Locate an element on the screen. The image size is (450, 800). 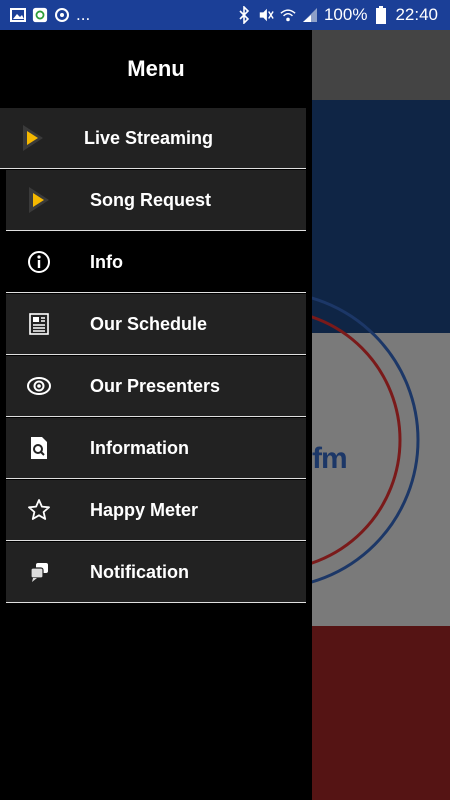
system-icons: 100% 22:40 is located at coordinates (337, 15).